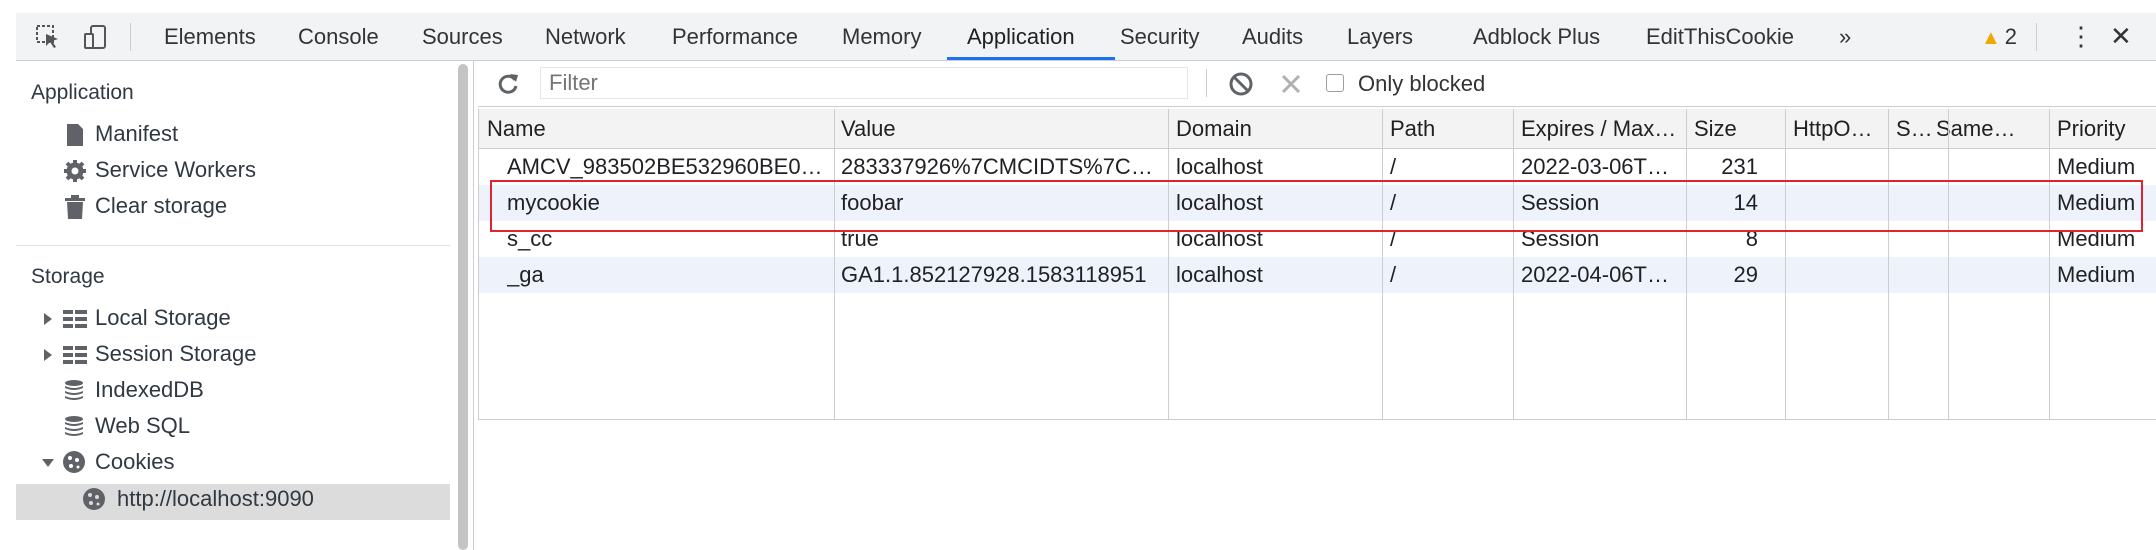  What do you see at coordinates (1021, 36) in the screenshot?
I see `tab-application: Application` at bounding box center [1021, 36].